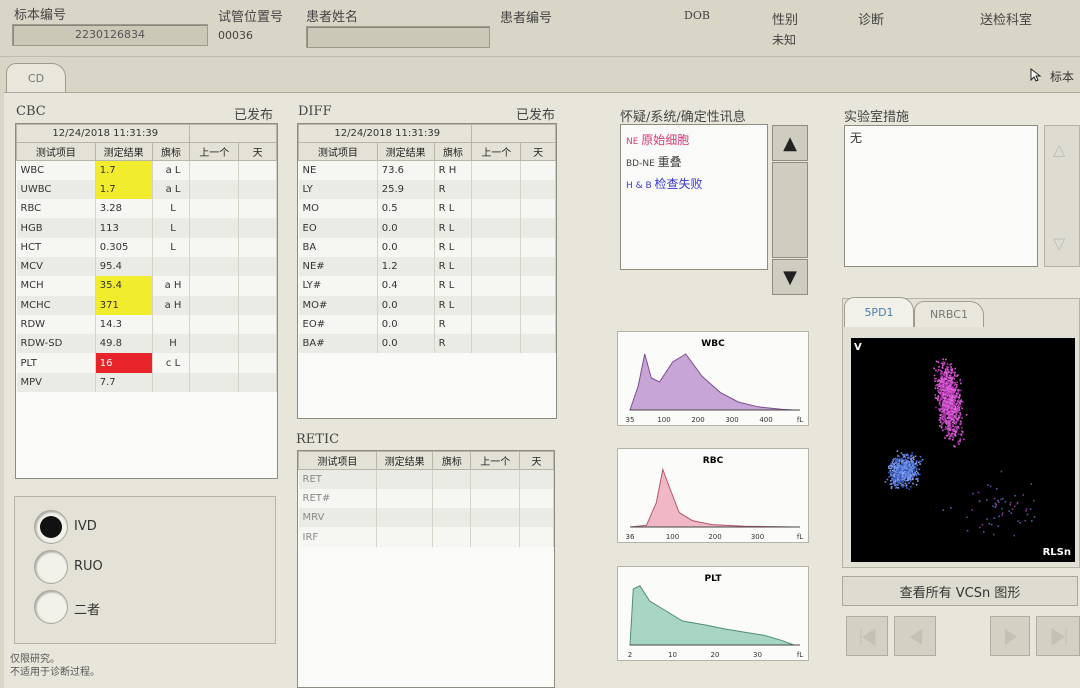  I want to click on radio-selected-dot, so click(51, 527).